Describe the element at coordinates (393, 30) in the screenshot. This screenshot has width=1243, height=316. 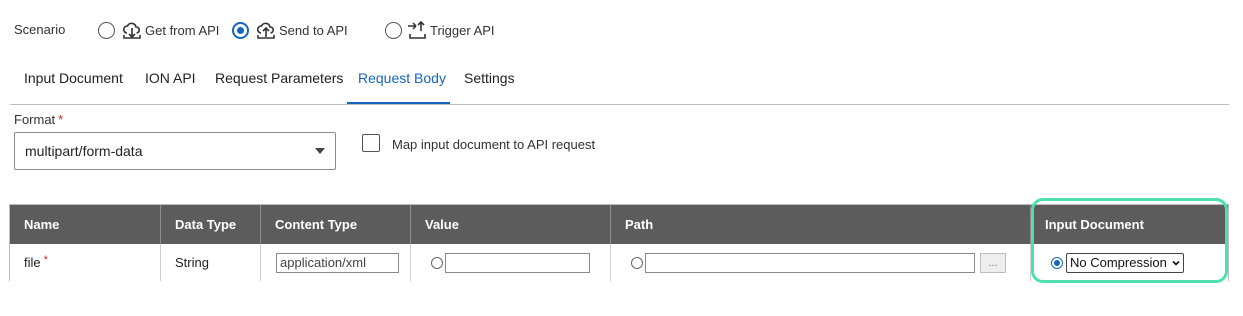
I see `radio-trigger-api` at that location.